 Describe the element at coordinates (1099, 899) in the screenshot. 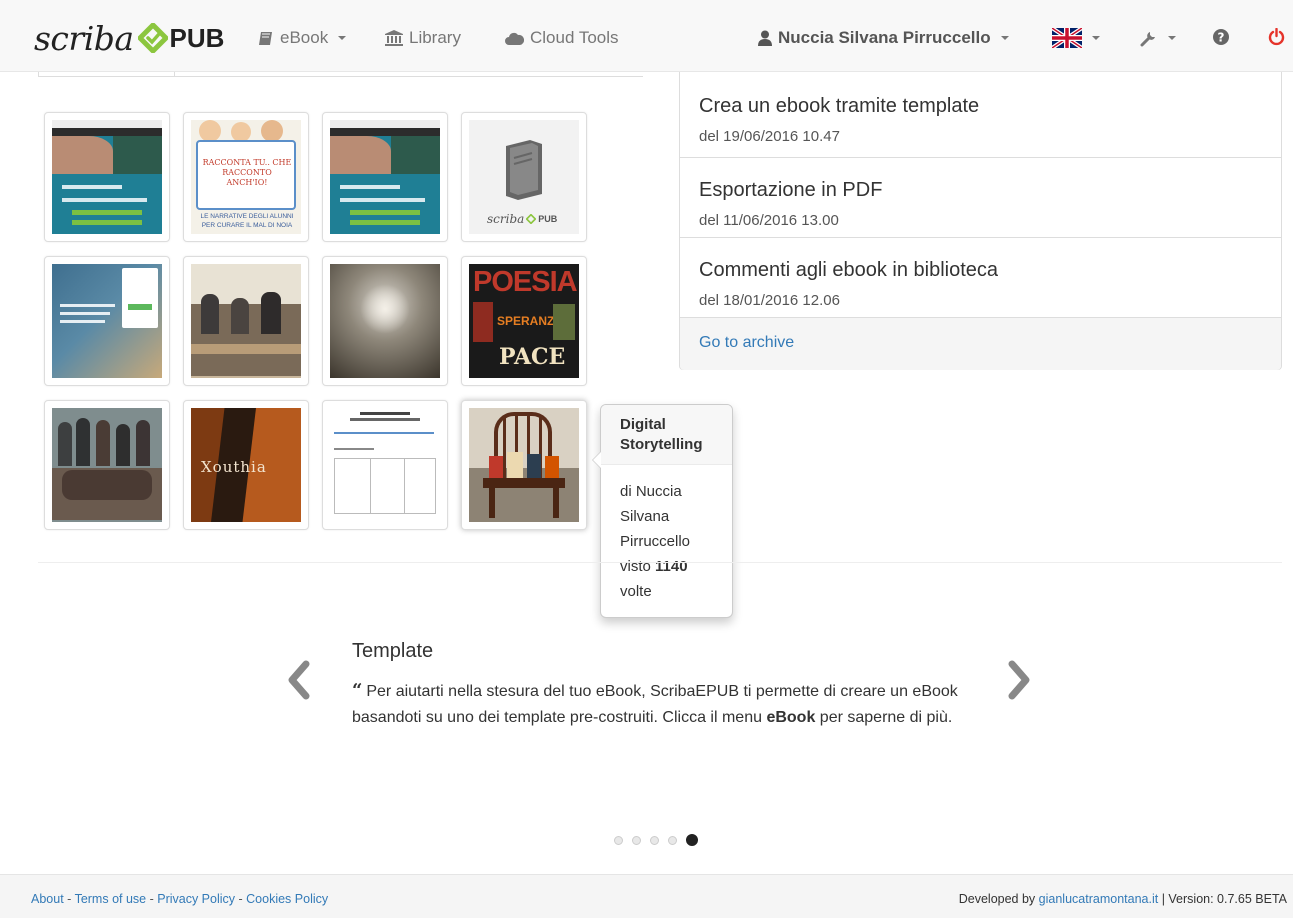

I see `developer-link: gianlucatramontana.it` at that location.